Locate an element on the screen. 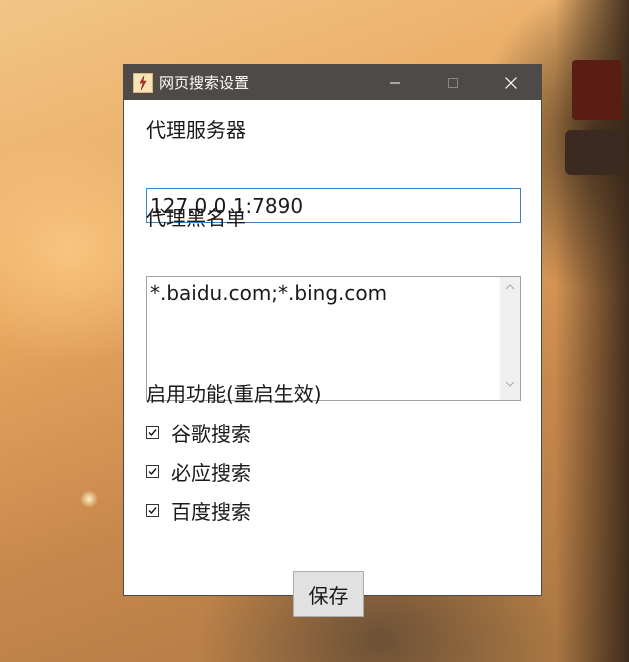  checkbox-baidu: 百度搜索 is located at coordinates (198, 510).